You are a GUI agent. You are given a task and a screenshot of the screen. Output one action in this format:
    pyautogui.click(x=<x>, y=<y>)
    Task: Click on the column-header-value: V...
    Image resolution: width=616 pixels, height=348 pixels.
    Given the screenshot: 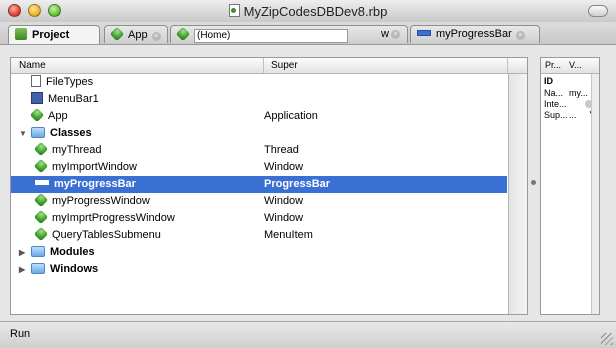 What is the action you would take?
    pyautogui.click(x=575, y=65)
    